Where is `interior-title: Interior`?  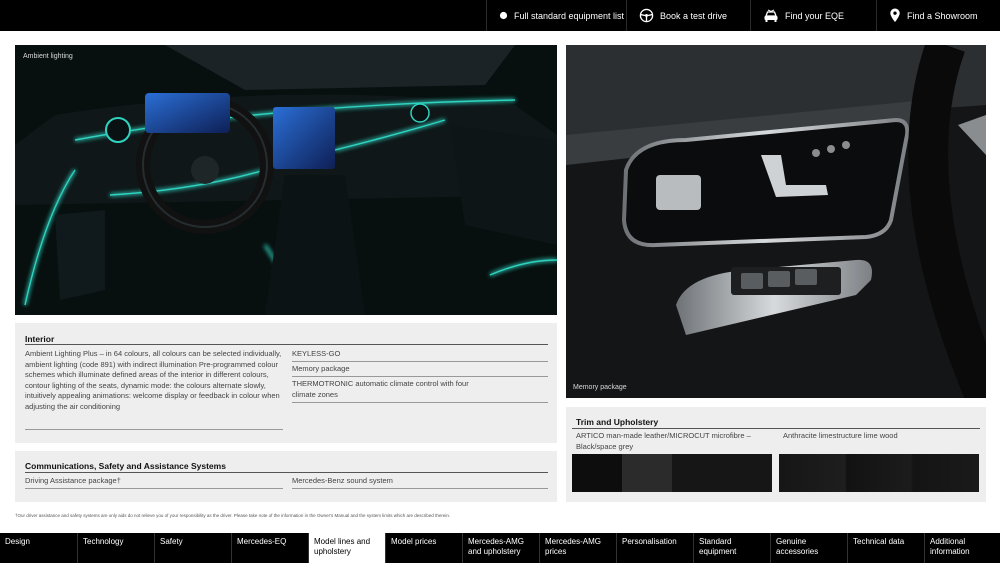 interior-title: Interior is located at coordinates (40, 339).